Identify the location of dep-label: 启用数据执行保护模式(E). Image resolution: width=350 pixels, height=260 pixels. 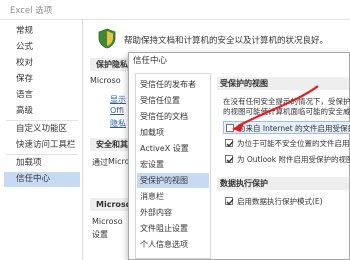
(280, 201).